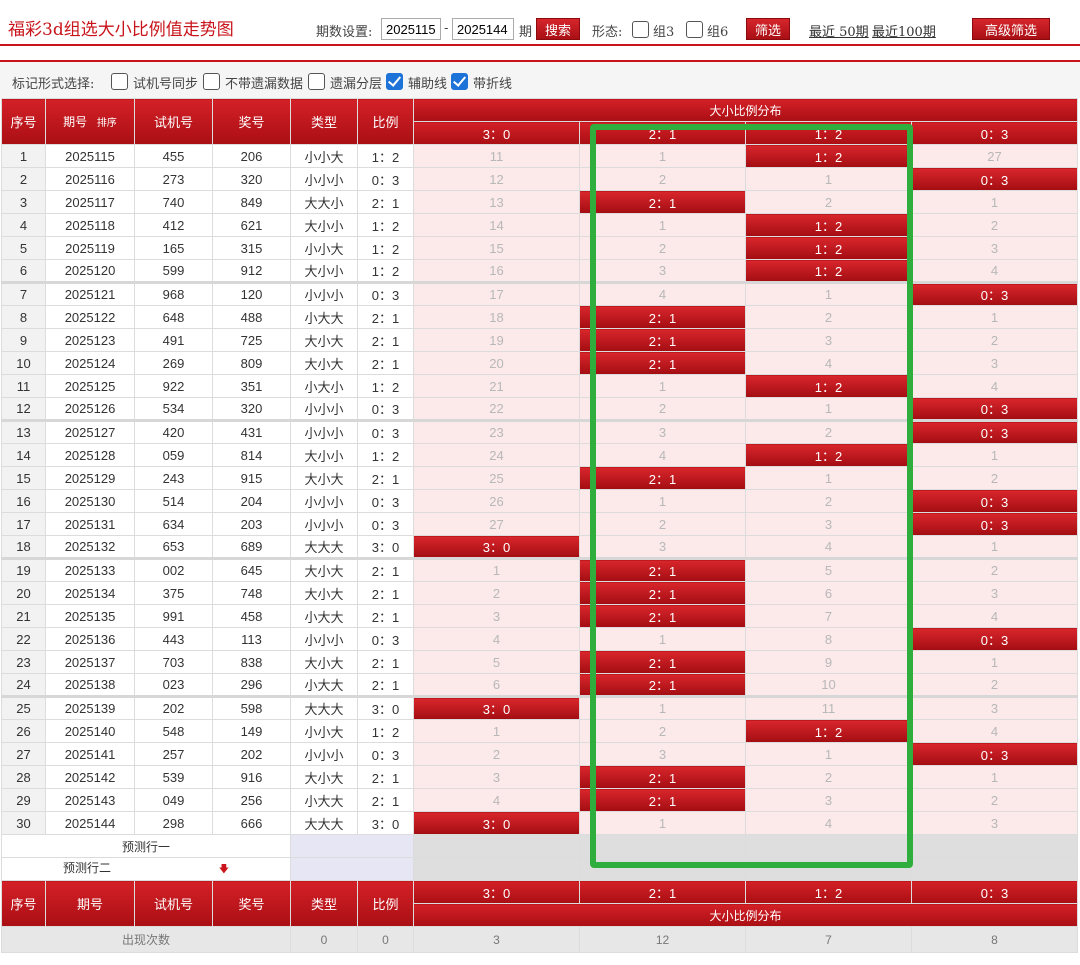  Describe the element at coordinates (173, 903) in the screenshot. I see `footer-header-test: 试机号` at that location.